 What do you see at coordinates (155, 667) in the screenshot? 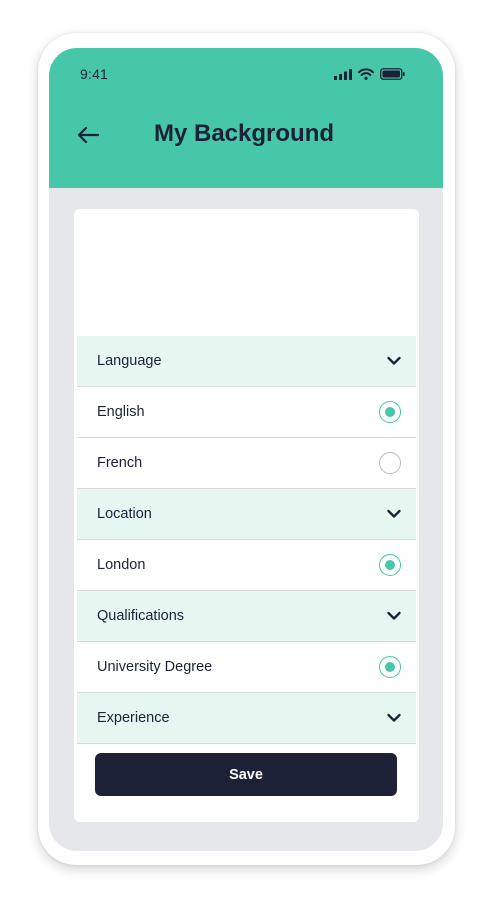
I see `option-label: University Degree` at bounding box center [155, 667].